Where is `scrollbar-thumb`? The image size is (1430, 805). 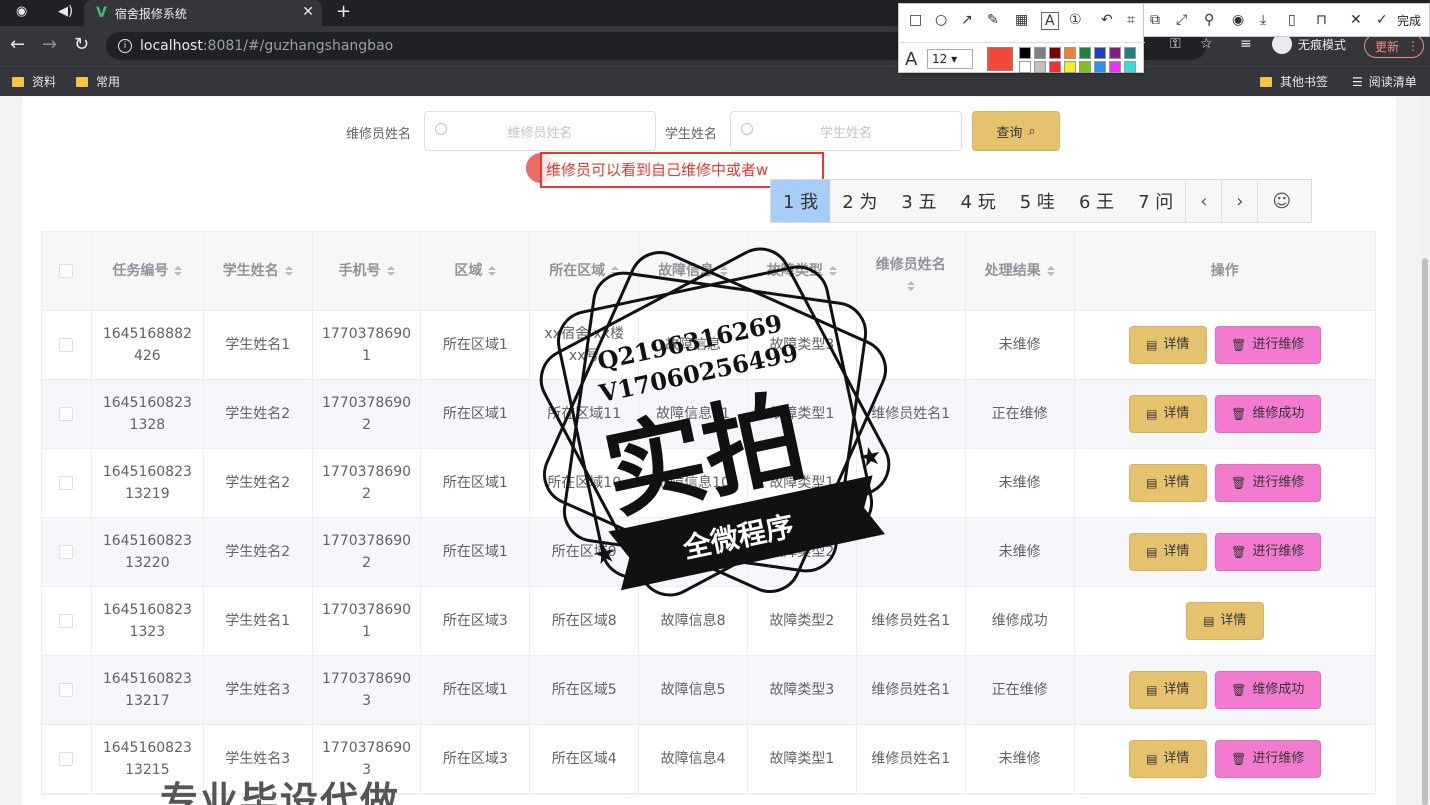 scrollbar-thumb is located at coordinates (1425, 531).